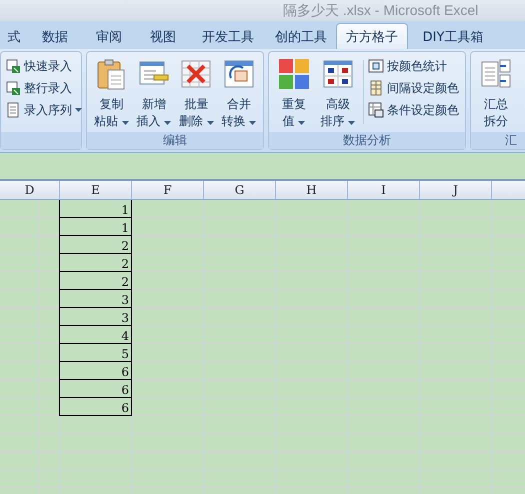  Describe the element at coordinates (376, 110) in the screenshot. I see `table-cursor-icon` at that location.